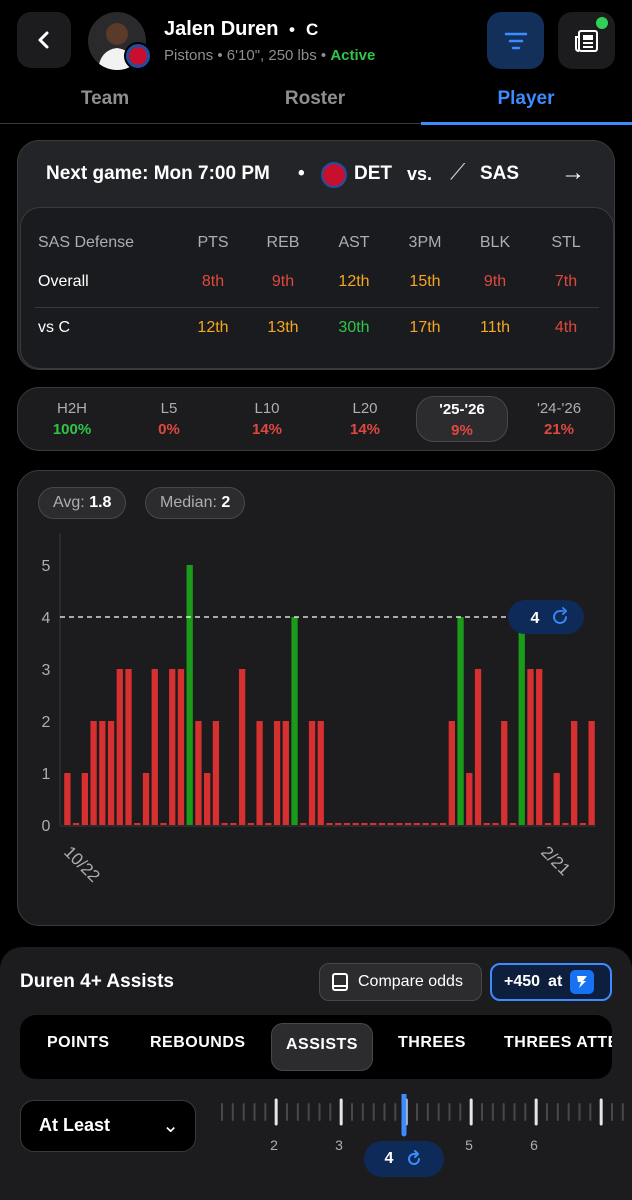 Image resolution: width=632 pixels, height=1200 pixels. Describe the element at coordinates (558, 1043) in the screenshot. I see `stat-tab-threes-attempted: THREES ATTE` at that location.